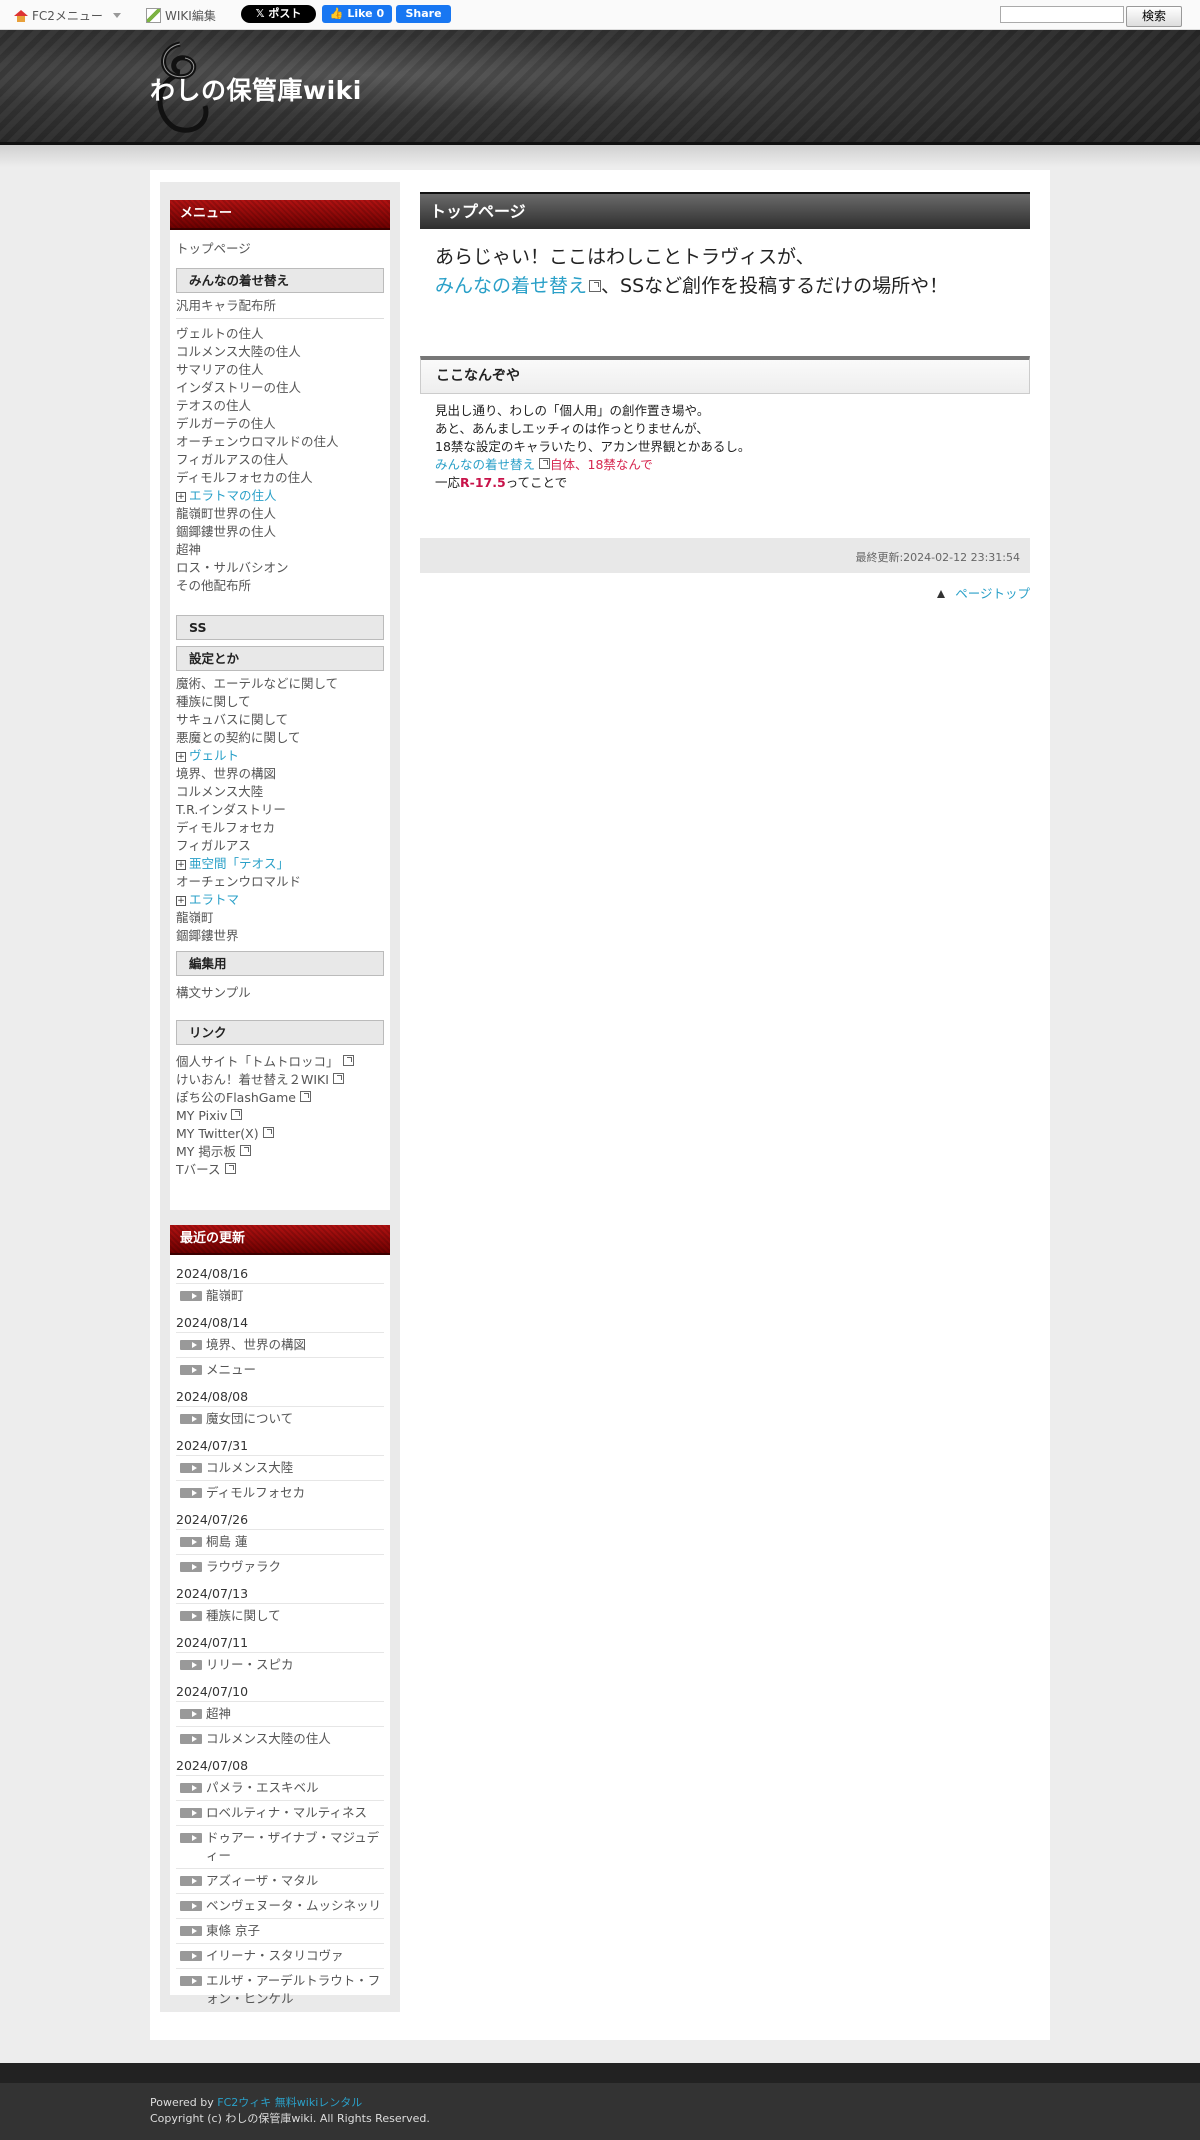 This screenshot has height=2140, width=1200. What do you see at coordinates (280, 352) in the screenshot?
I see `menu-item: コルメンス大陸の住人` at bounding box center [280, 352].